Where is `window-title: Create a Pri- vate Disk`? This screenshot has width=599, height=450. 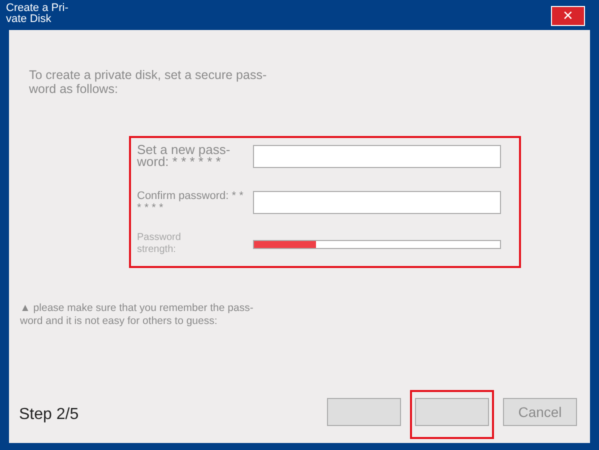
window-title: Create a Pri- vate Disk is located at coordinates (37, 15).